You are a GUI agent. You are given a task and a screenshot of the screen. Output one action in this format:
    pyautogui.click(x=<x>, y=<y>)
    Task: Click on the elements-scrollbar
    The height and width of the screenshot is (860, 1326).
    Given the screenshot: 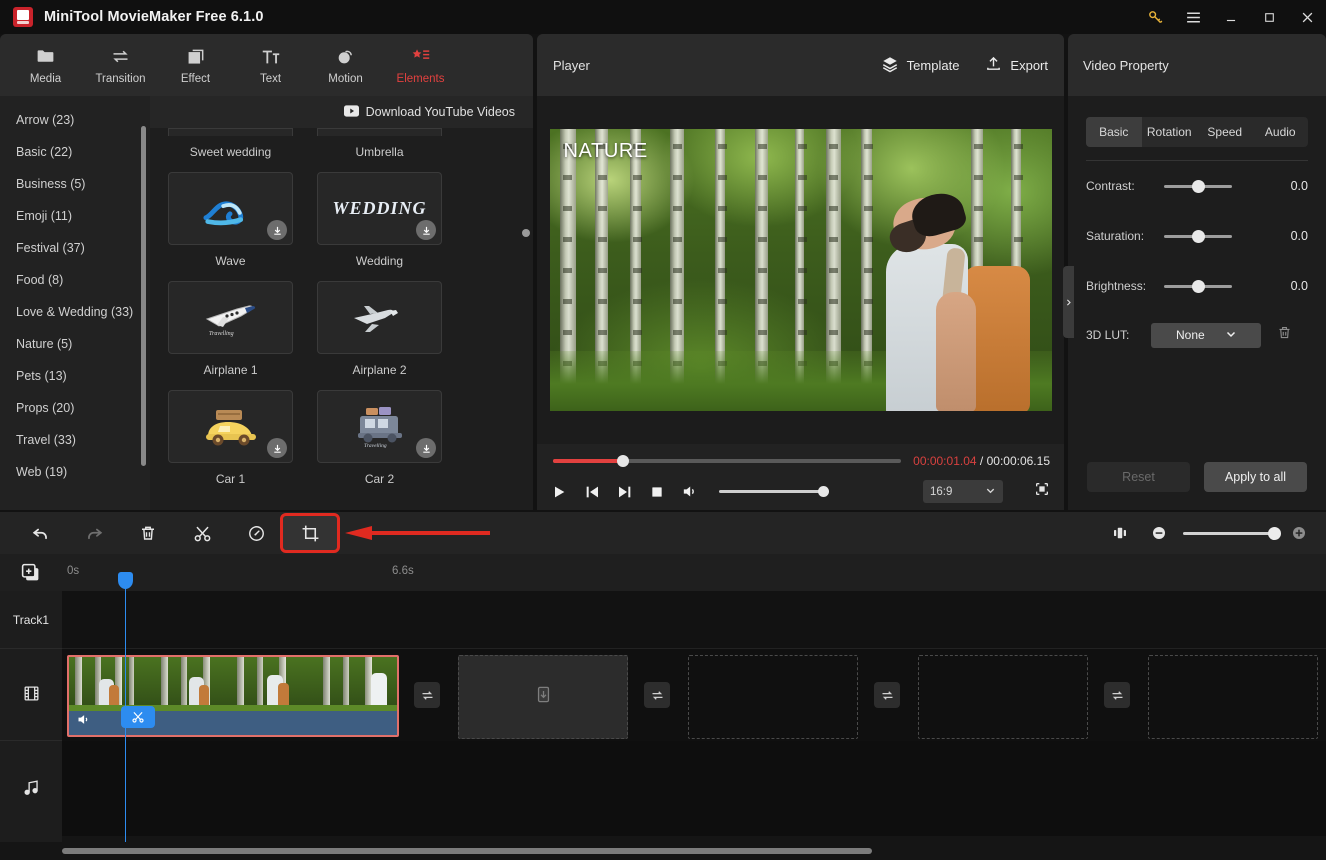 What is the action you would take?
    pyautogui.click(x=526, y=233)
    